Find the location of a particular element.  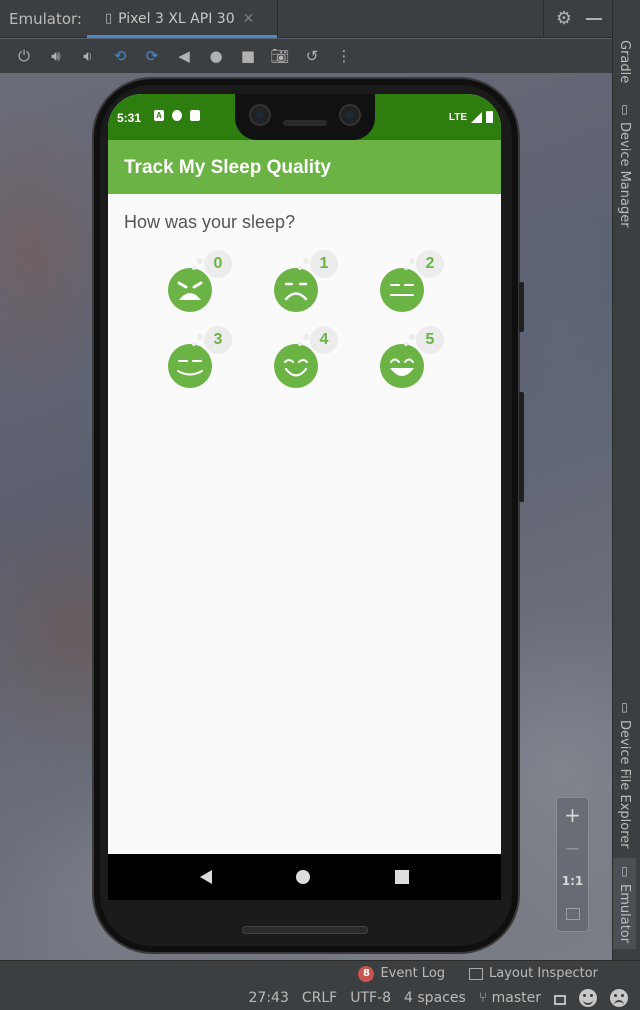

gear-icon: ⚙ is located at coordinates (564, 18).